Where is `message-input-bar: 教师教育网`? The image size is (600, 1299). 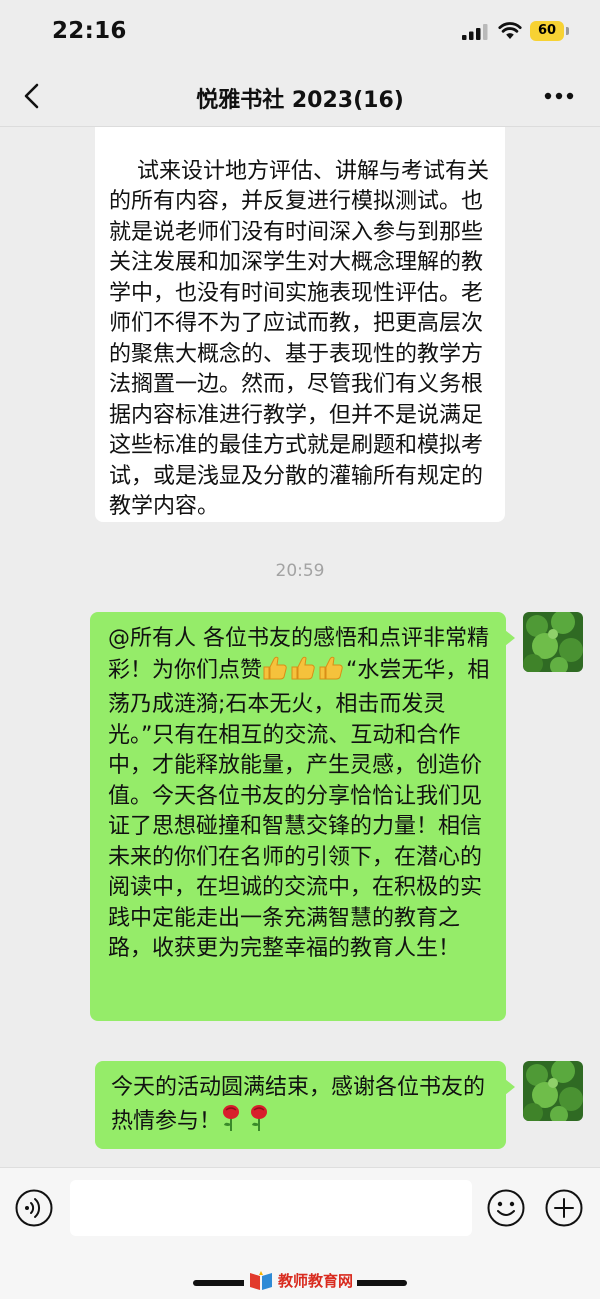 message-input-bar: 教师教育网 is located at coordinates (300, 1233).